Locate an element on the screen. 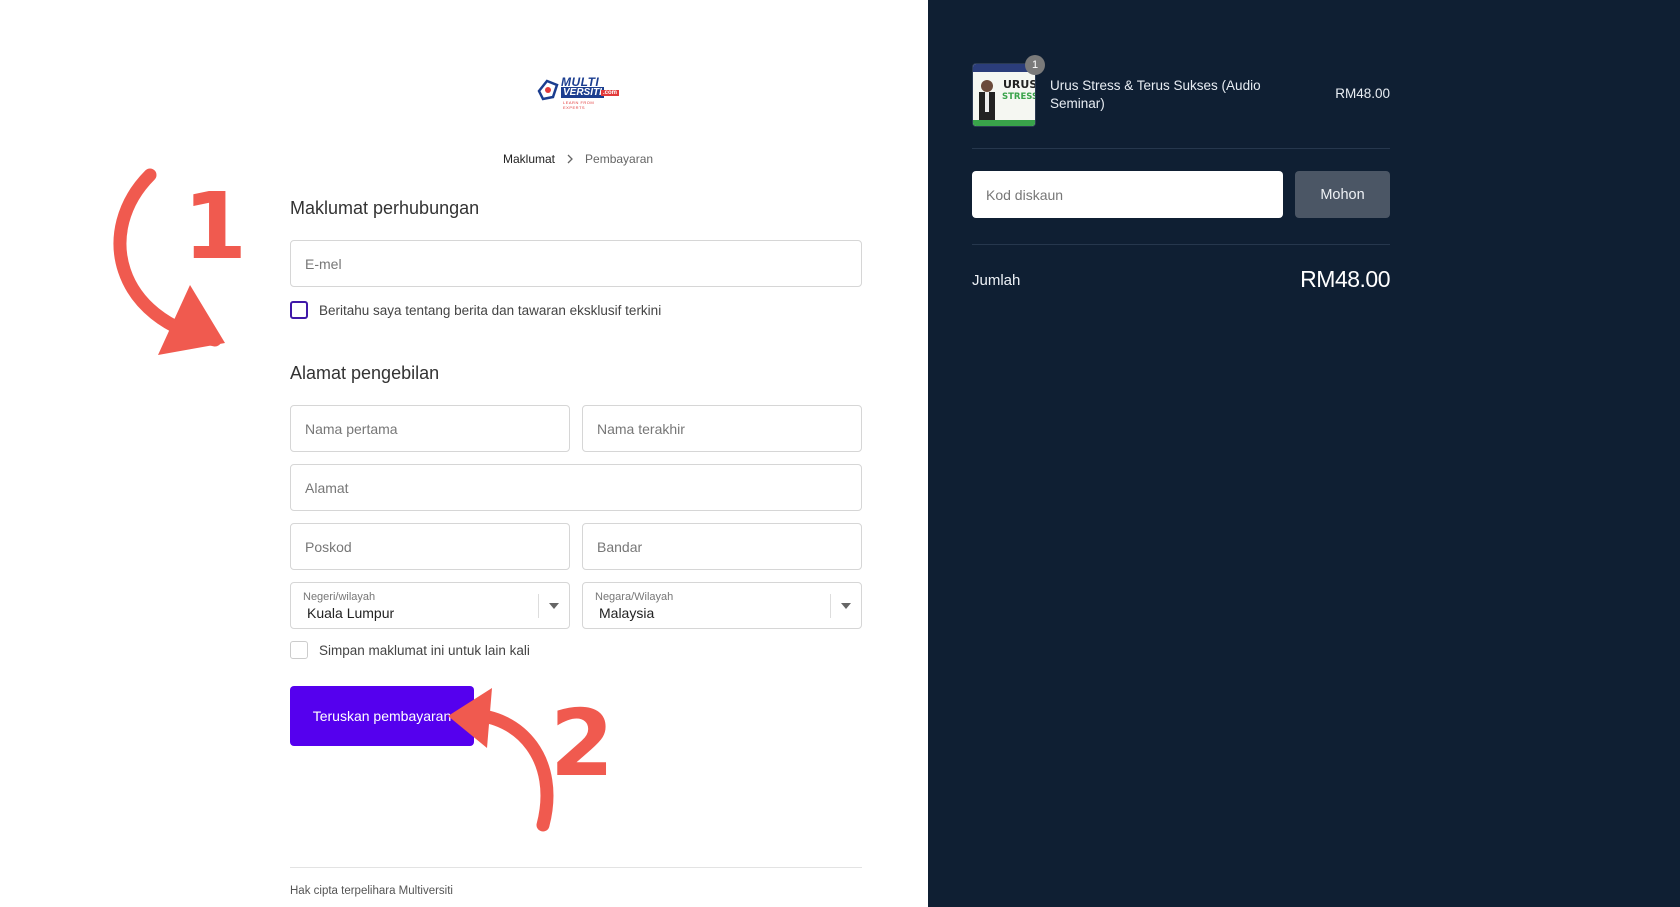  state-select-label: Negeri/wilayah is located at coordinates (339, 596).